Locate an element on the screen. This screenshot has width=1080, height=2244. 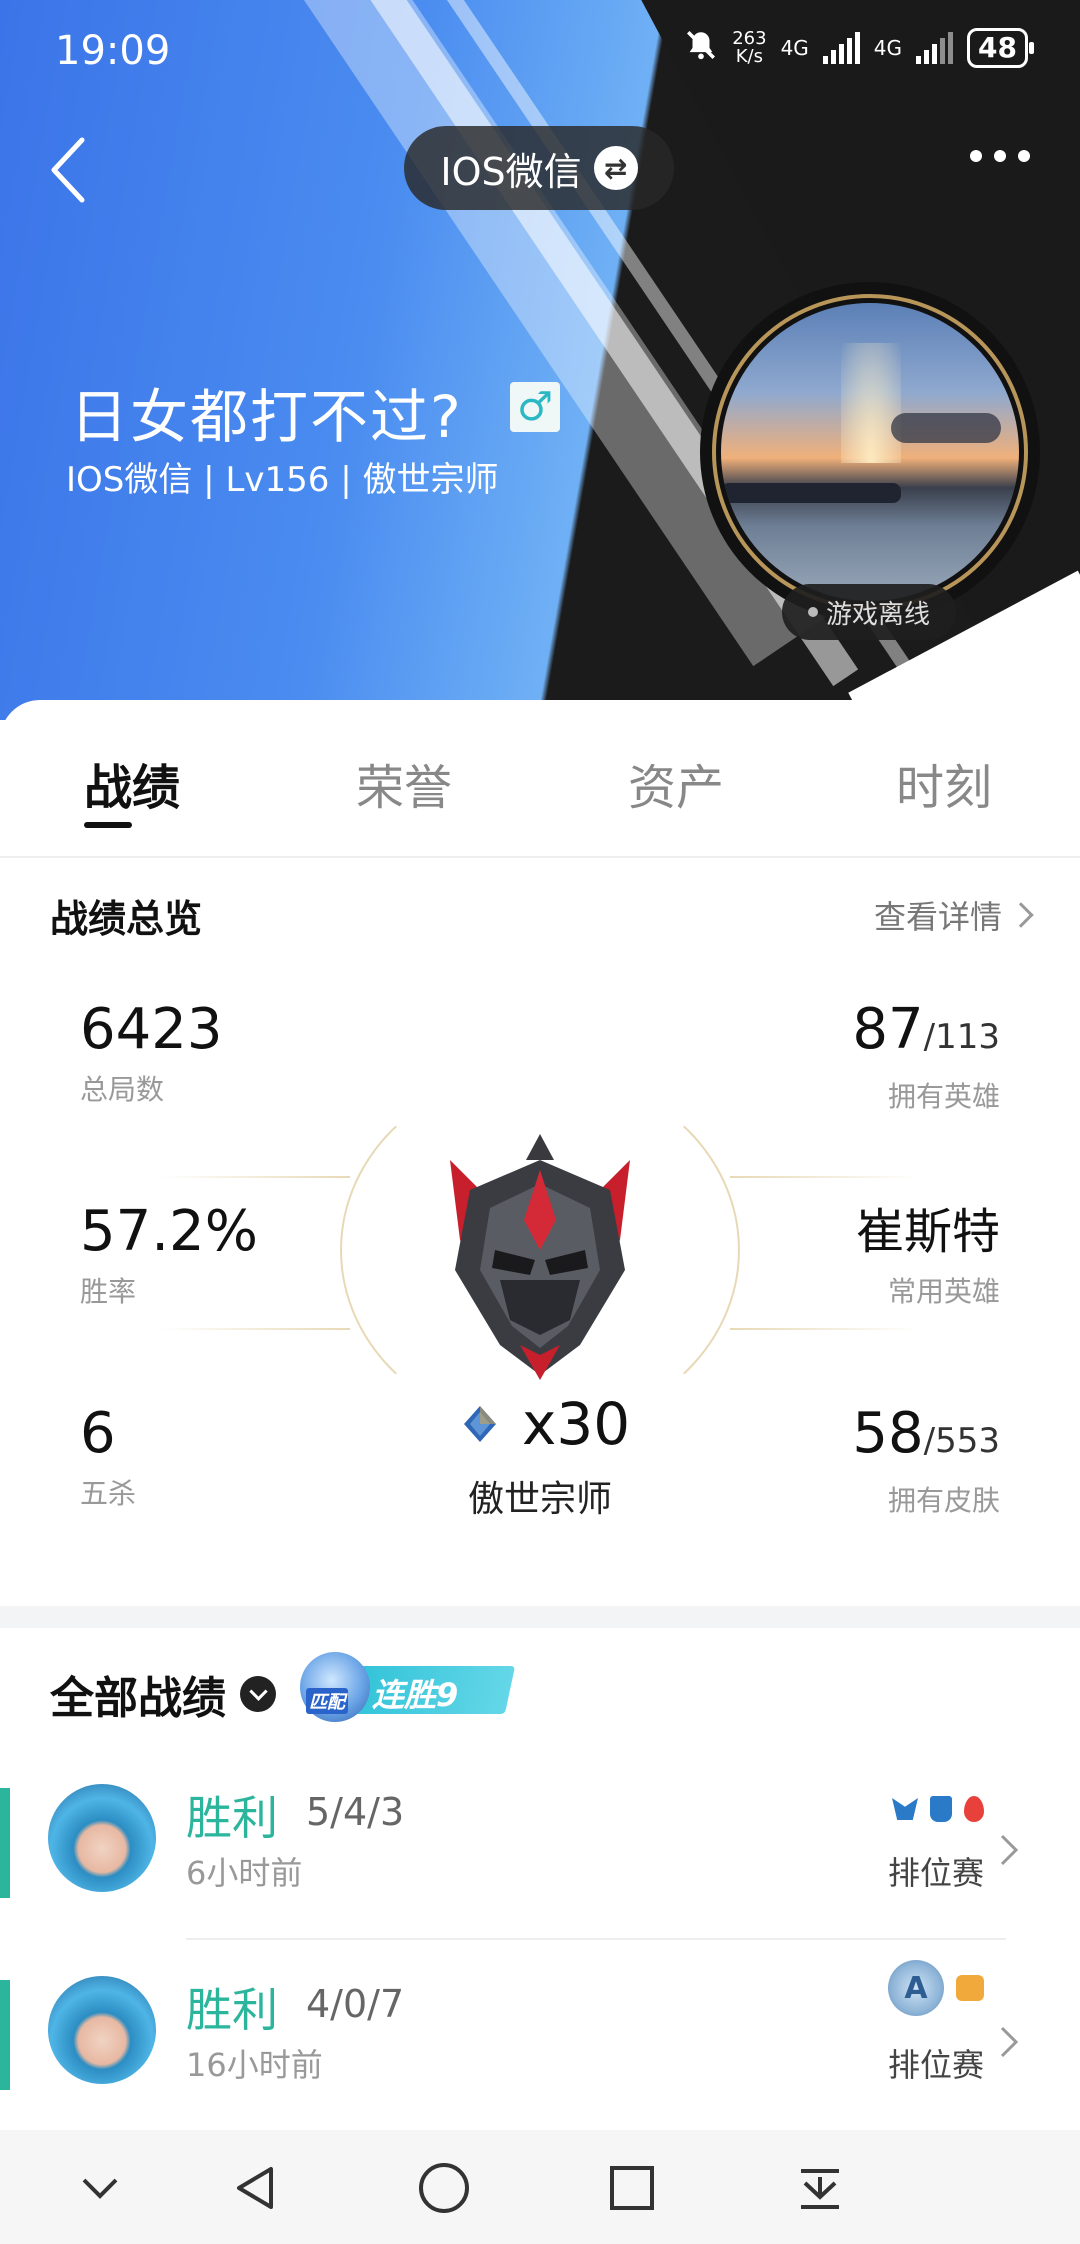
notification-pull-button is located at coordinates (820, 2188).